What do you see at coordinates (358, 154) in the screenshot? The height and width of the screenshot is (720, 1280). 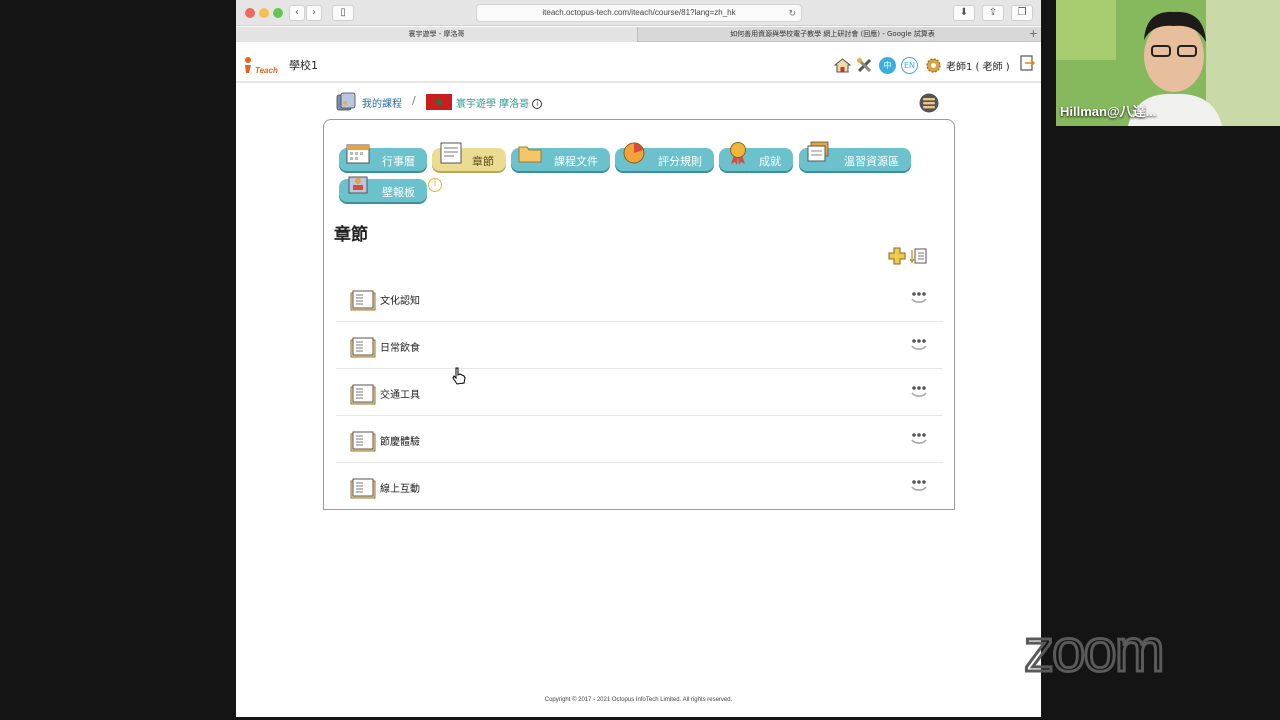 I see `calendar-icon` at bounding box center [358, 154].